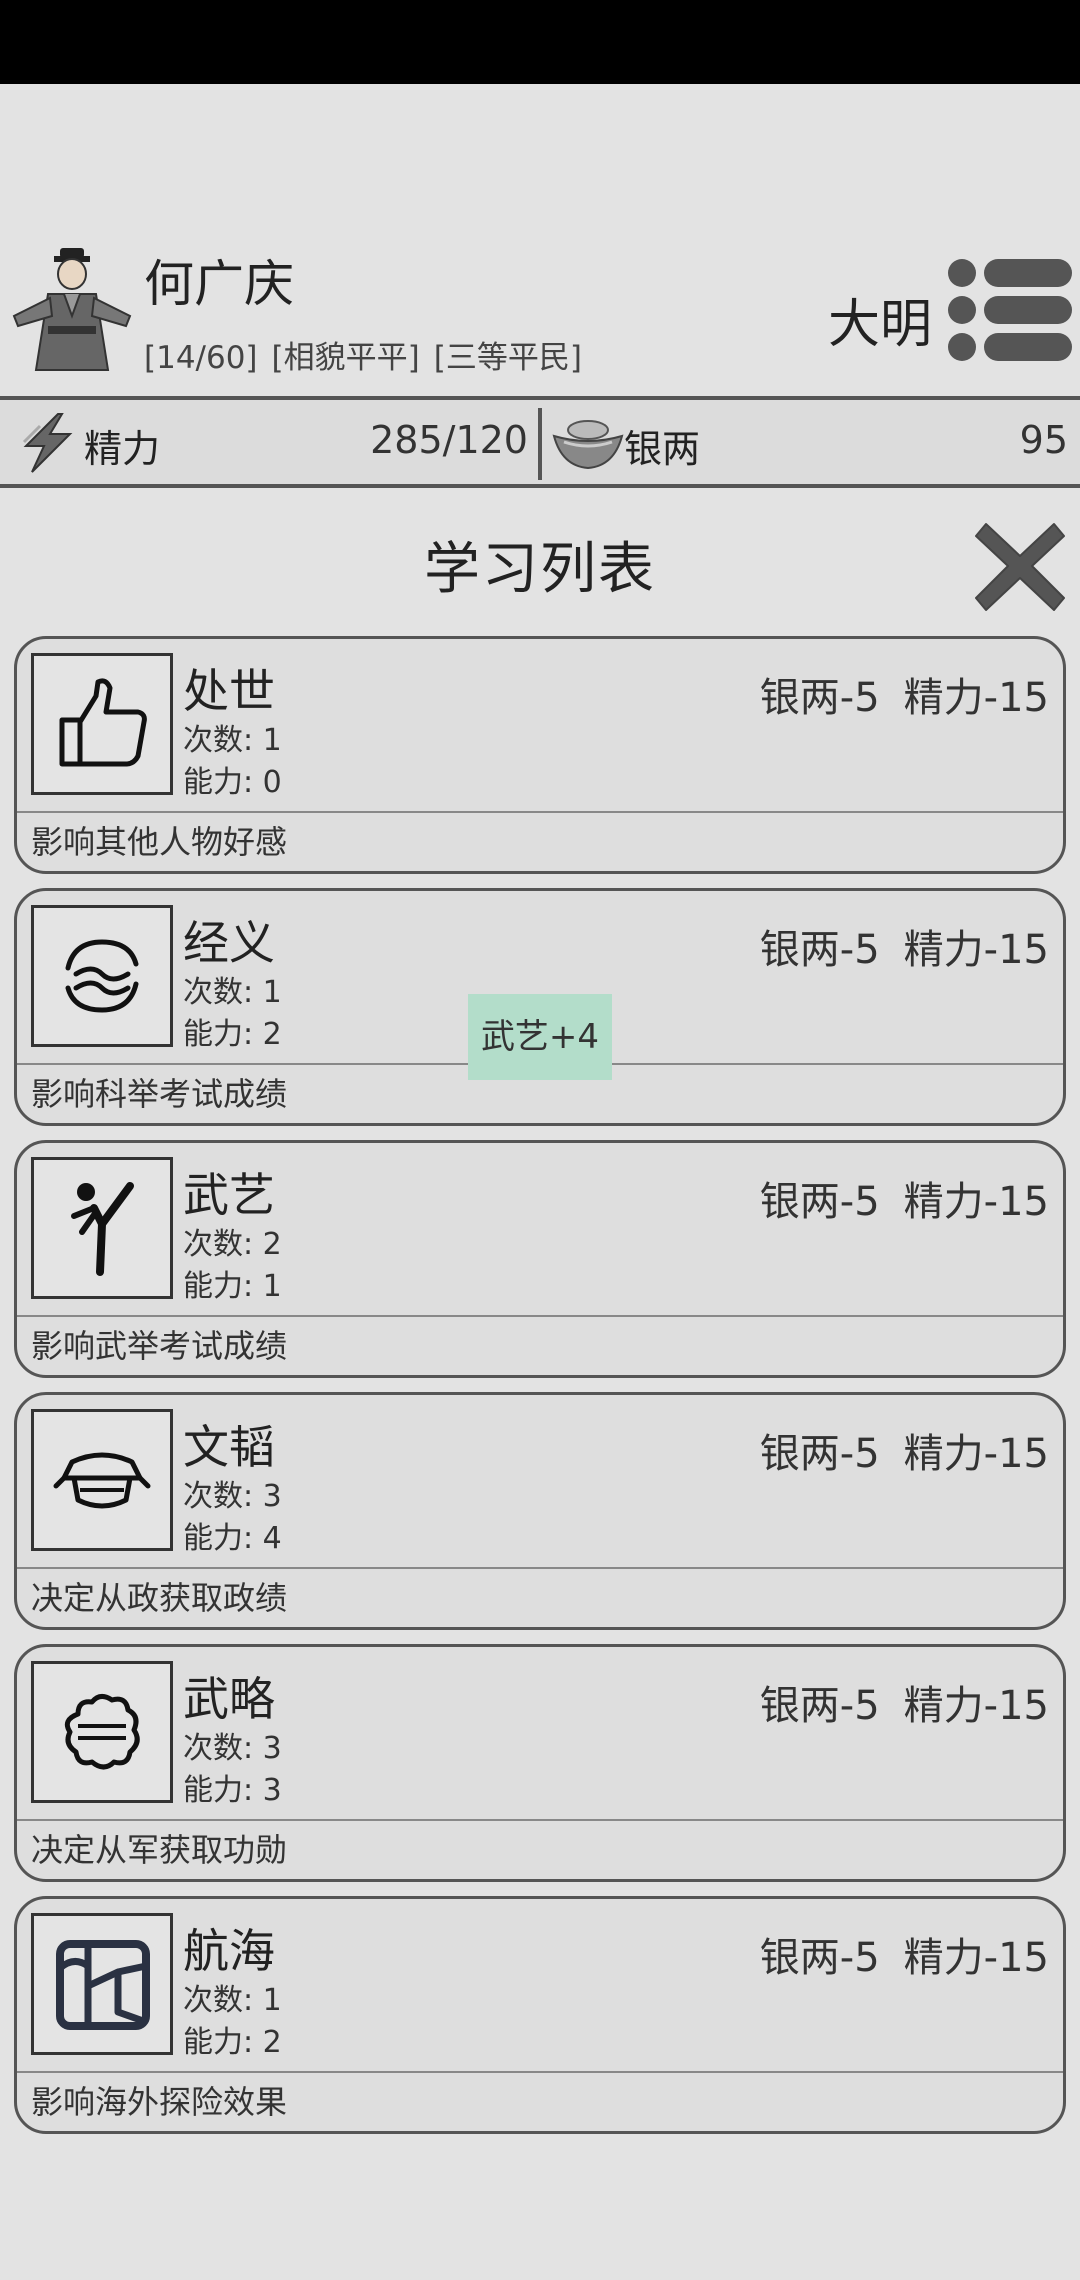 The image size is (1080, 2280). What do you see at coordinates (540, 42) in the screenshot?
I see `status-bar` at bounding box center [540, 42].